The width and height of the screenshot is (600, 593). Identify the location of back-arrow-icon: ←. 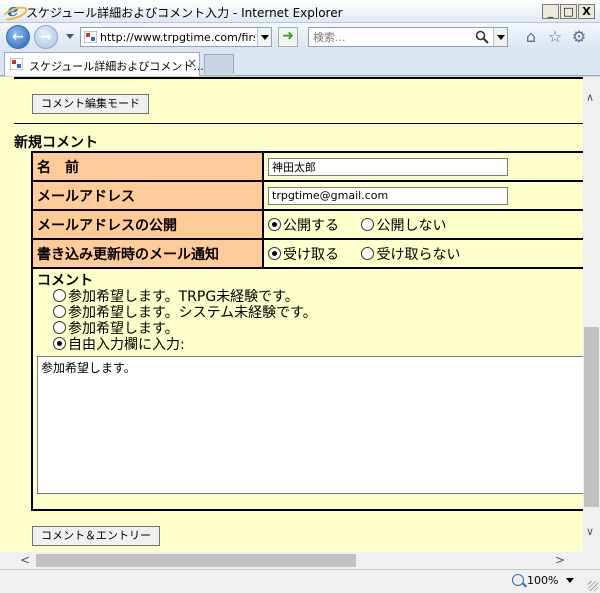
(18, 37).